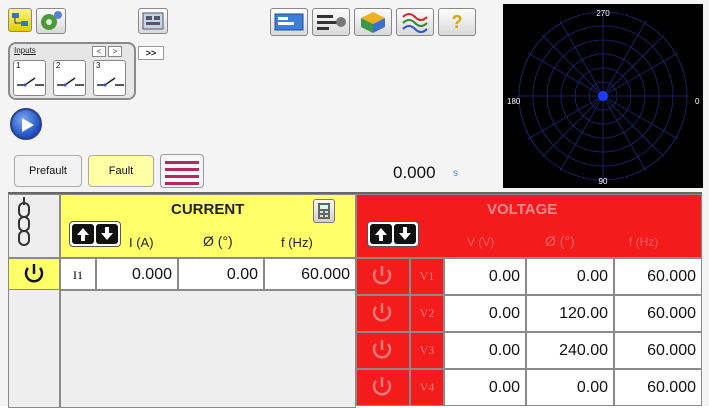 This screenshot has width=709, height=408. Describe the element at coordinates (48, 171) in the screenshot. I see `tab-prefault: Prefault` at that location.